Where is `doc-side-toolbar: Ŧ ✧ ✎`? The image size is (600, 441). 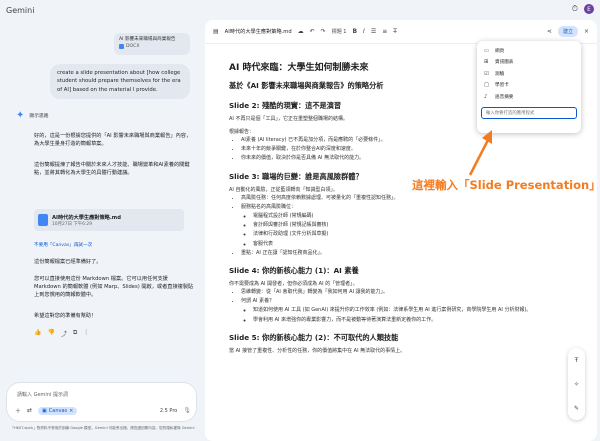
doc-side-toolbar: Ŧ ✧ ✎ is located at coordinates (576, 384).